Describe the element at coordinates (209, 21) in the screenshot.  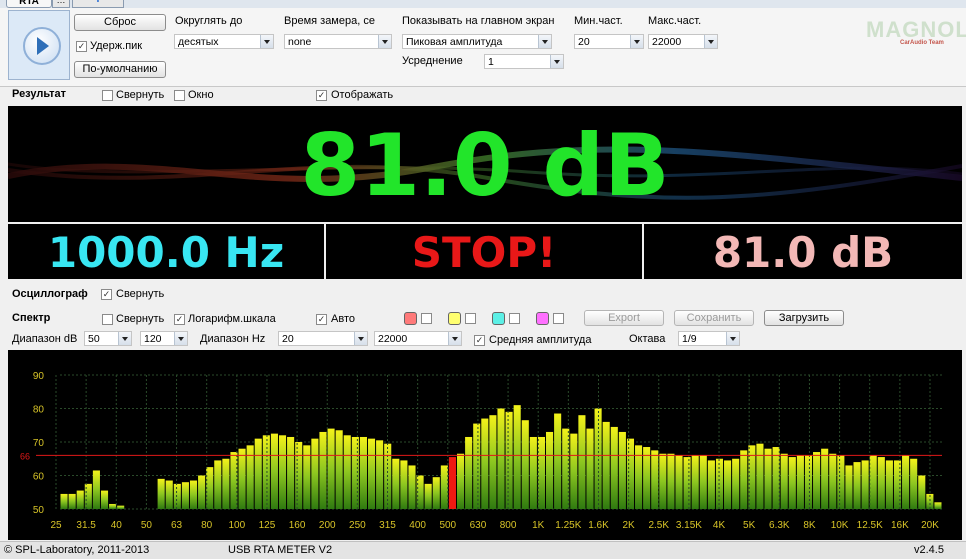
I see `round-label: Округлять до` at that location.